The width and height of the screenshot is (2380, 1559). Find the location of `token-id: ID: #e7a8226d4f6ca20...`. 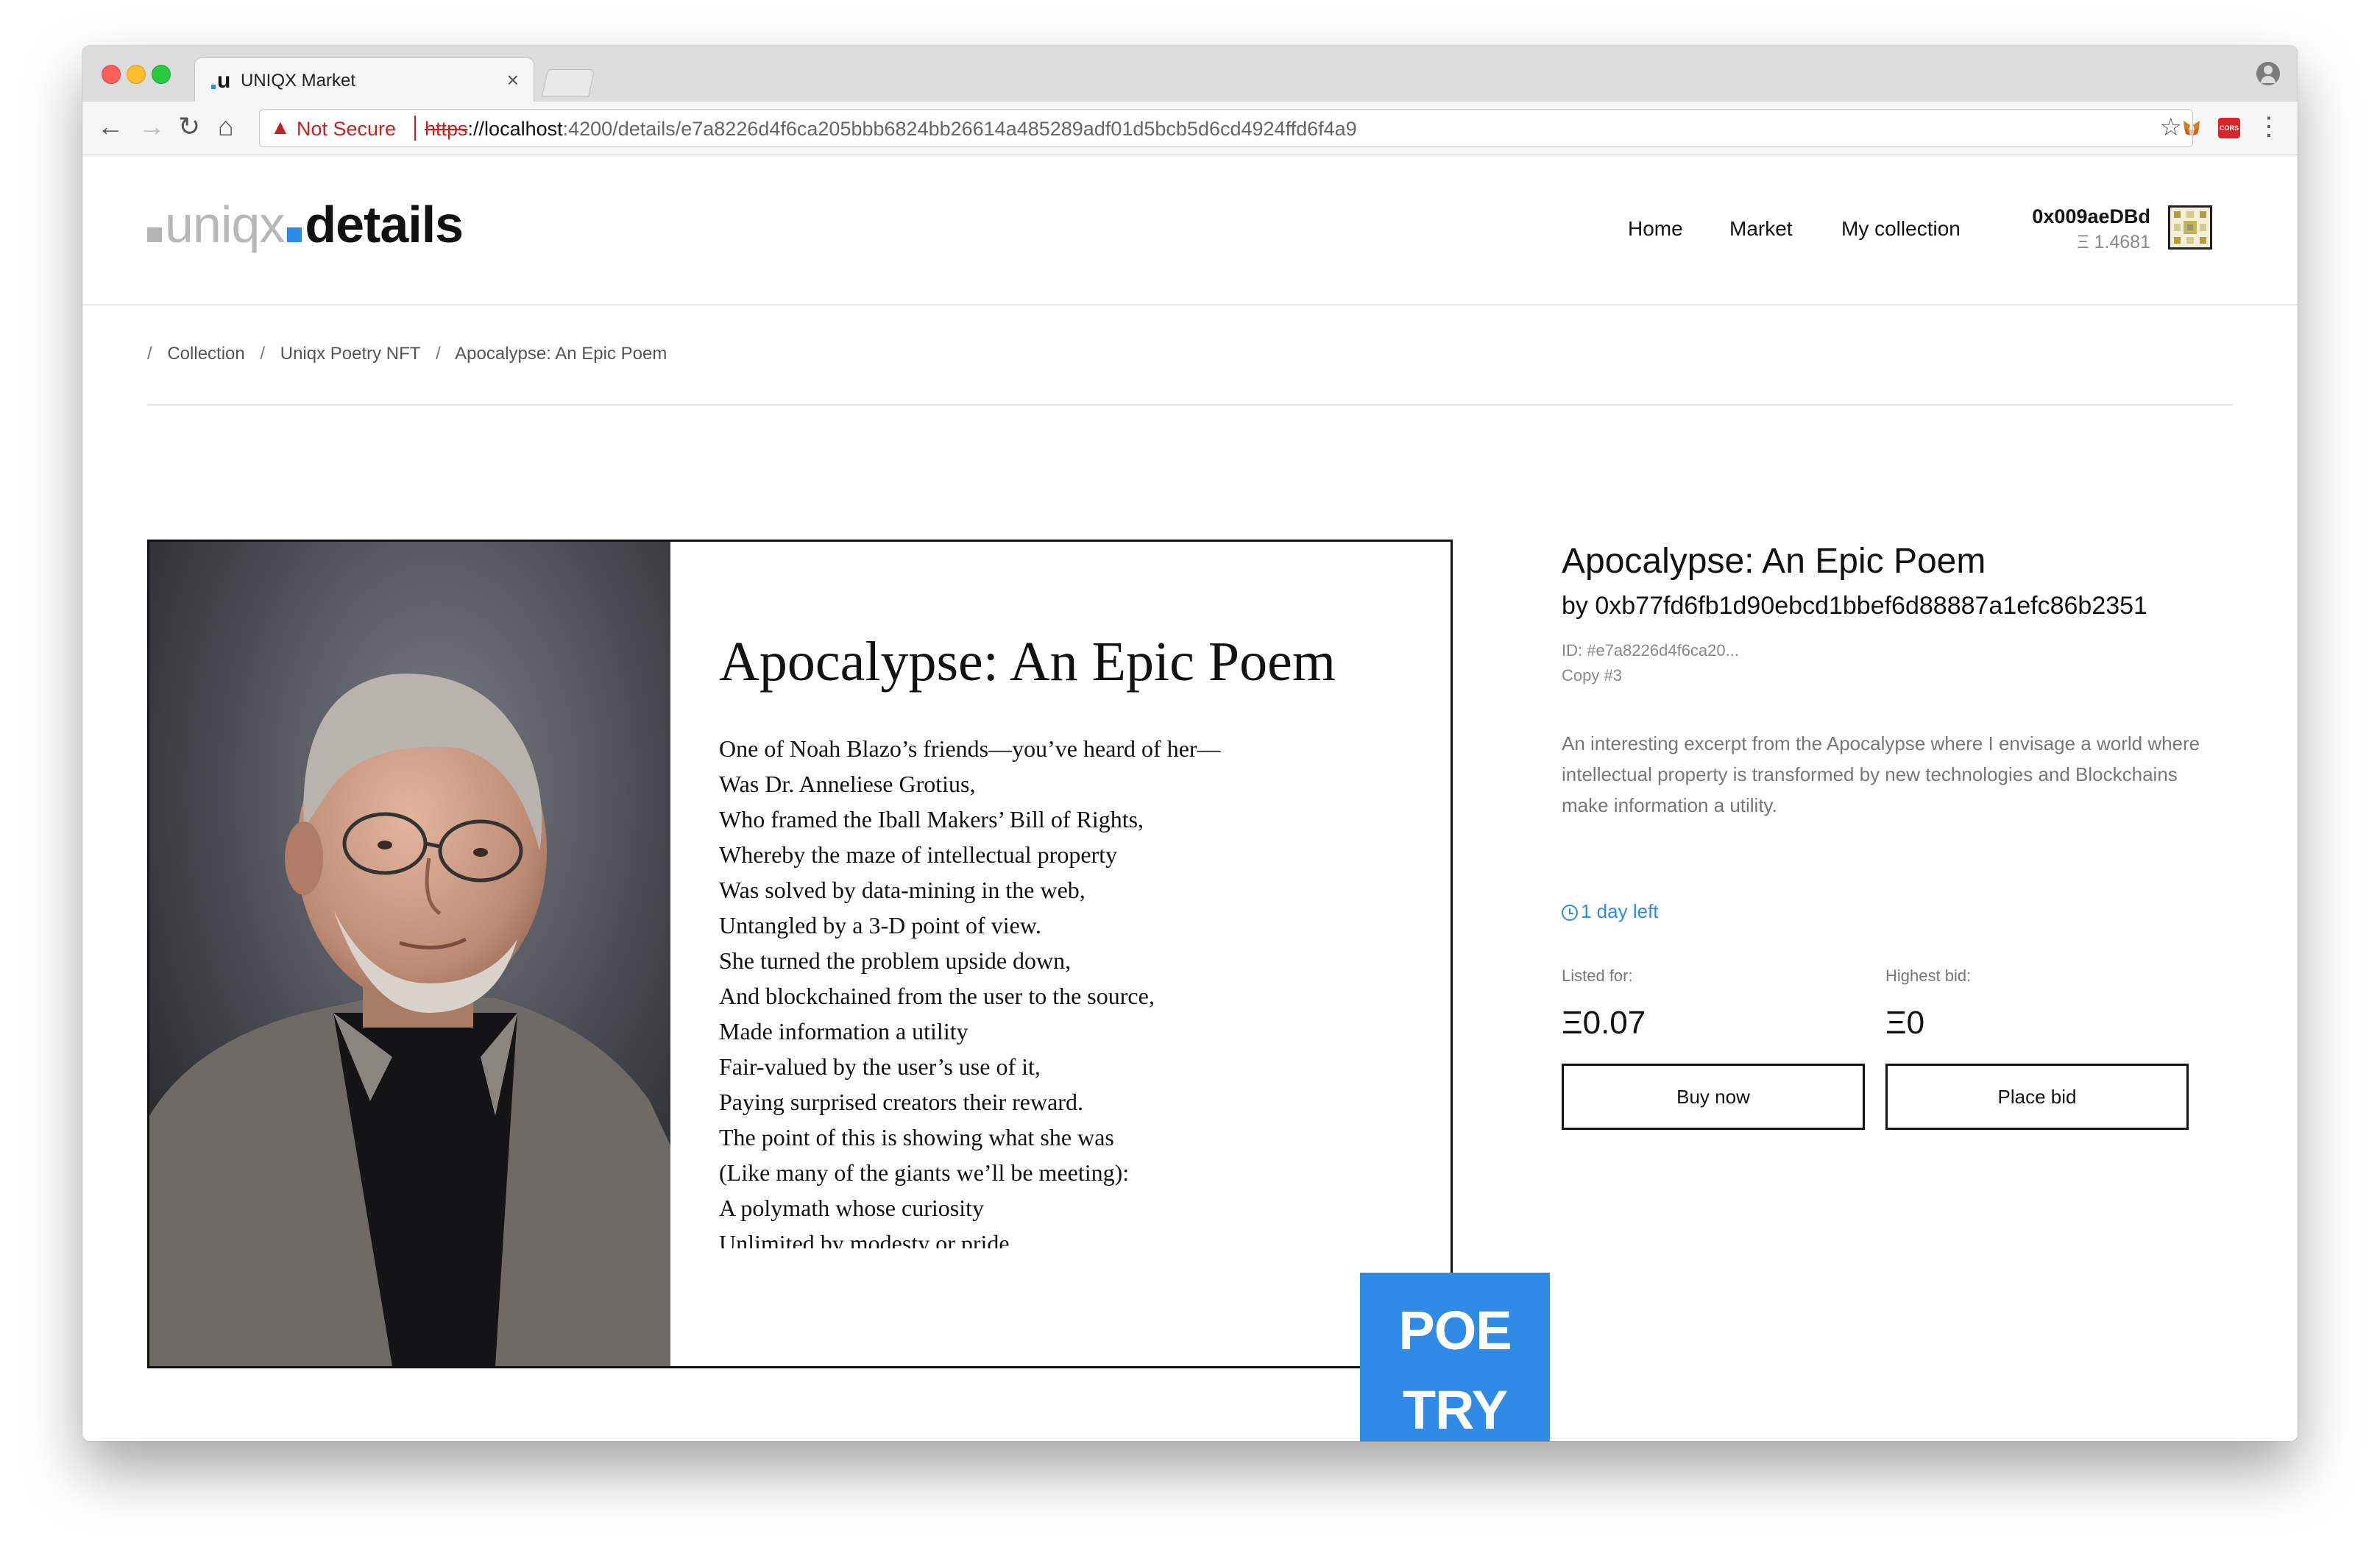

token-id: ID: #e7a8226d4f6ca20... is located at coordinates (1650, 651).